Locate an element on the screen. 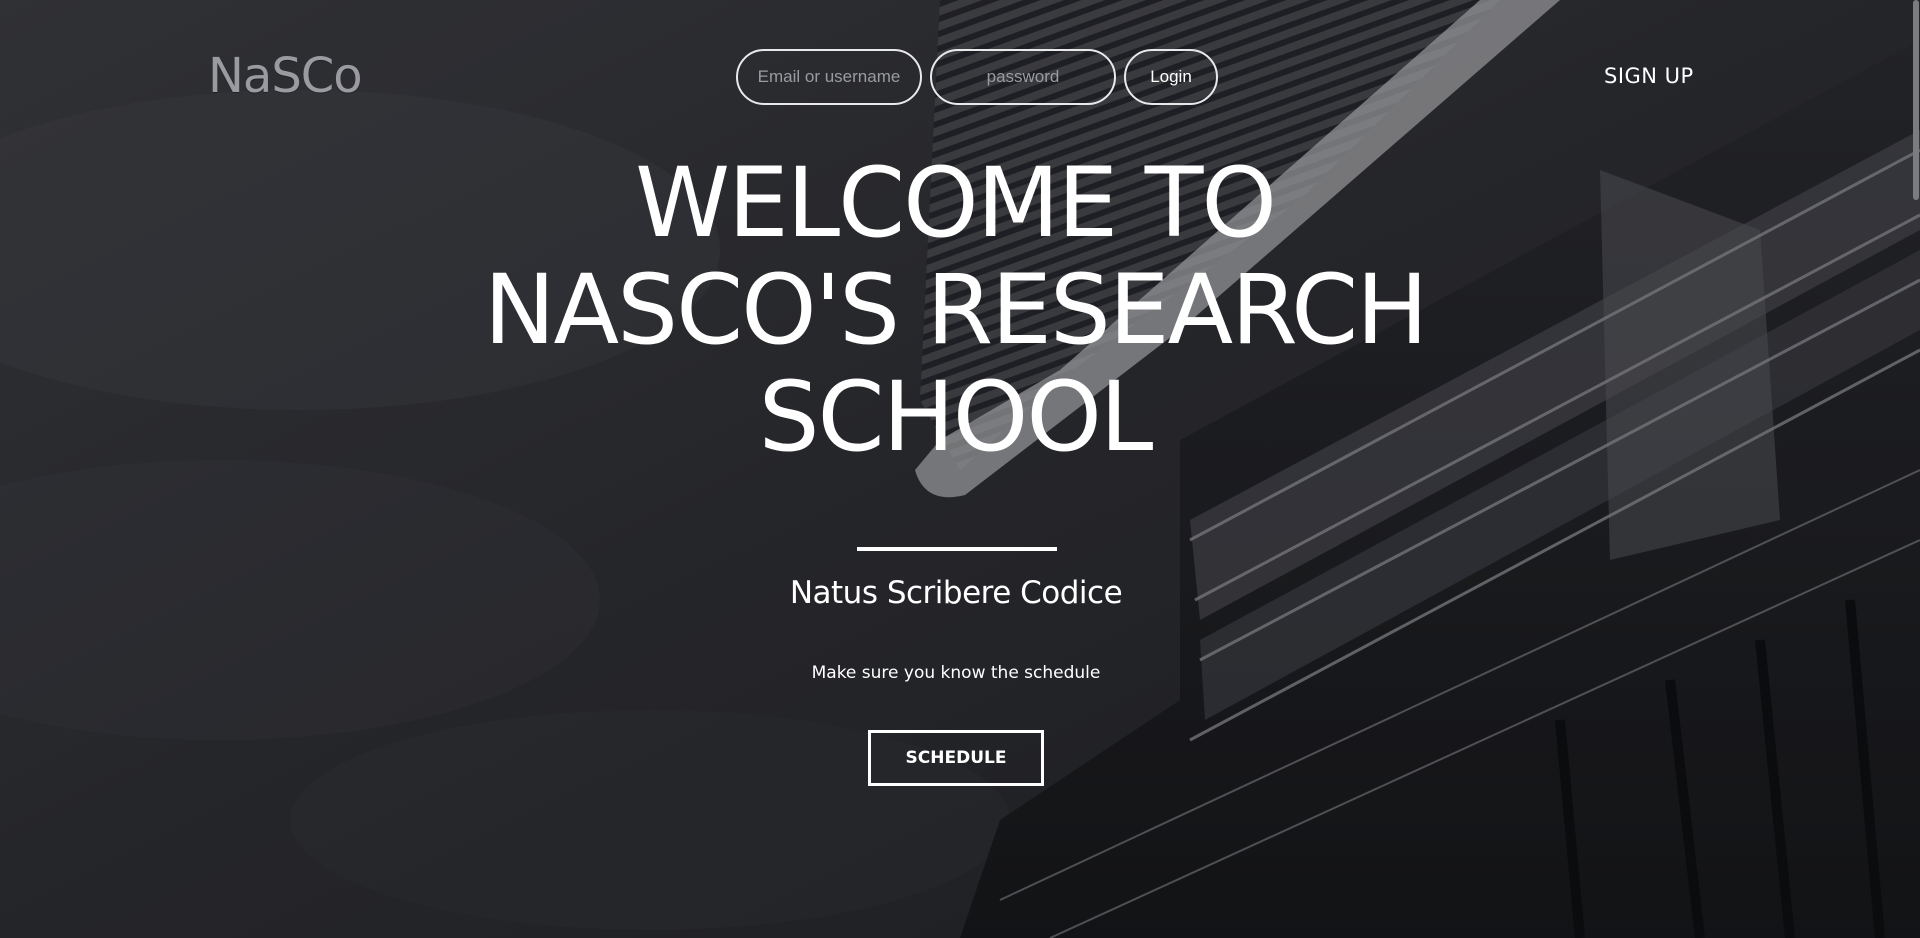  password-input is located at coordinates (1023, 77).